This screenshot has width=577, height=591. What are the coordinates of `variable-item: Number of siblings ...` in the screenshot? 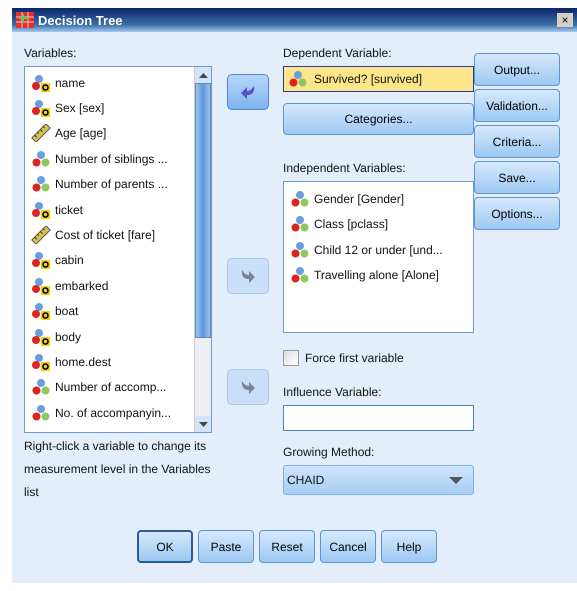 It's located at (111, 159).